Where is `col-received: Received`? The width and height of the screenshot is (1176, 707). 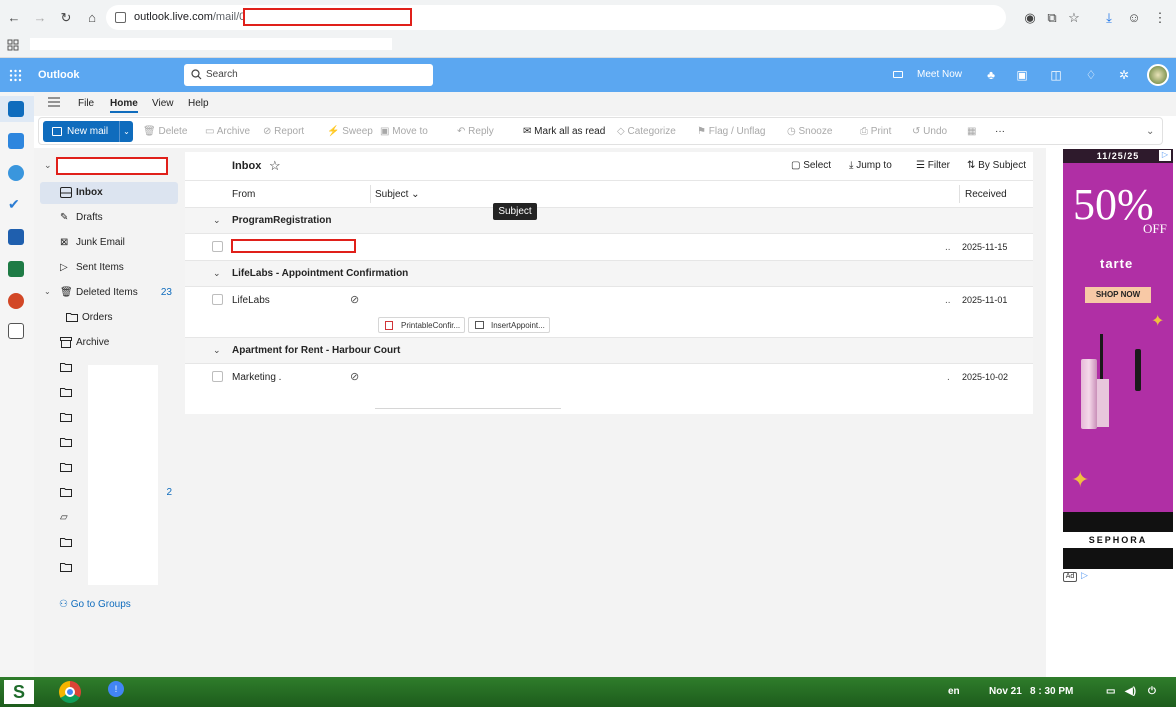
col-received: Received is located at coordinates (986, 194).